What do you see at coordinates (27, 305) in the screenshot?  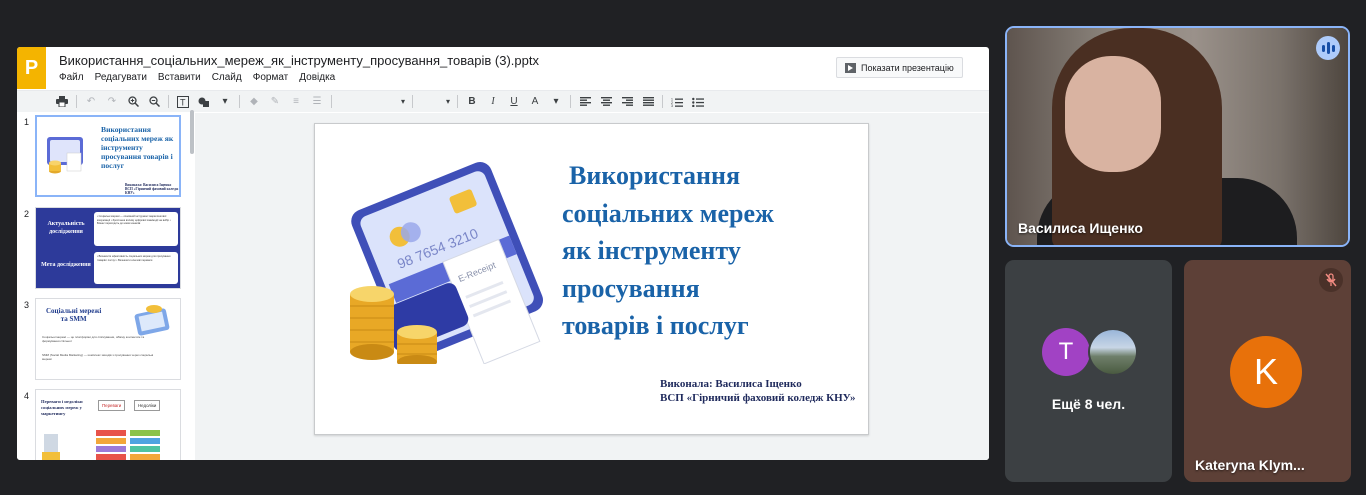 I see `thumbnail-number: 3` at bounding box center [27, 305].